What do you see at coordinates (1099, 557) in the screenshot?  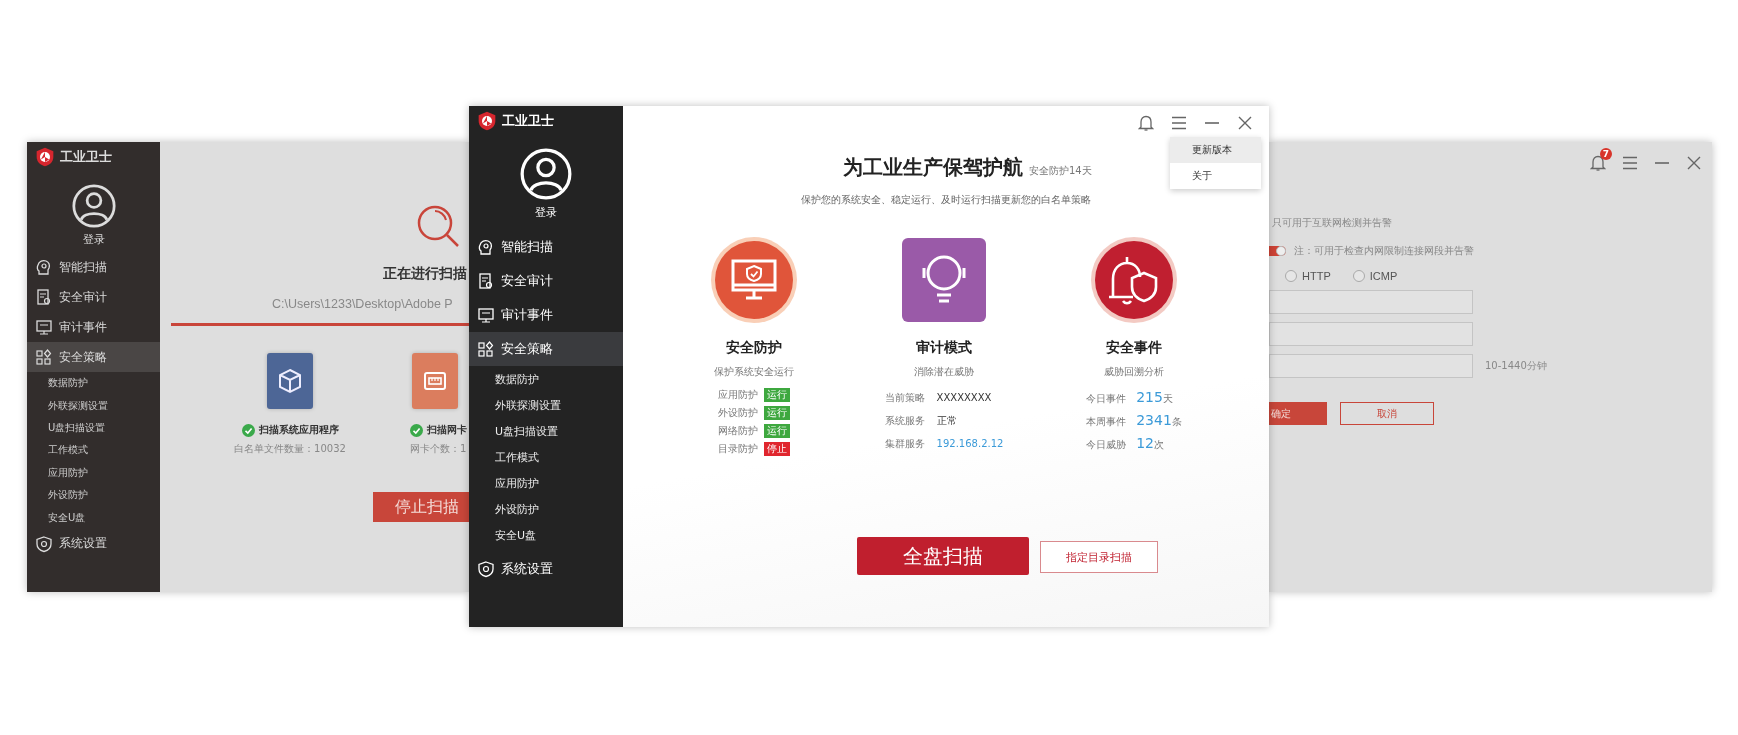 I see `directory-scan-button: 指定目录扫描` at bounding box center [1099, 557].